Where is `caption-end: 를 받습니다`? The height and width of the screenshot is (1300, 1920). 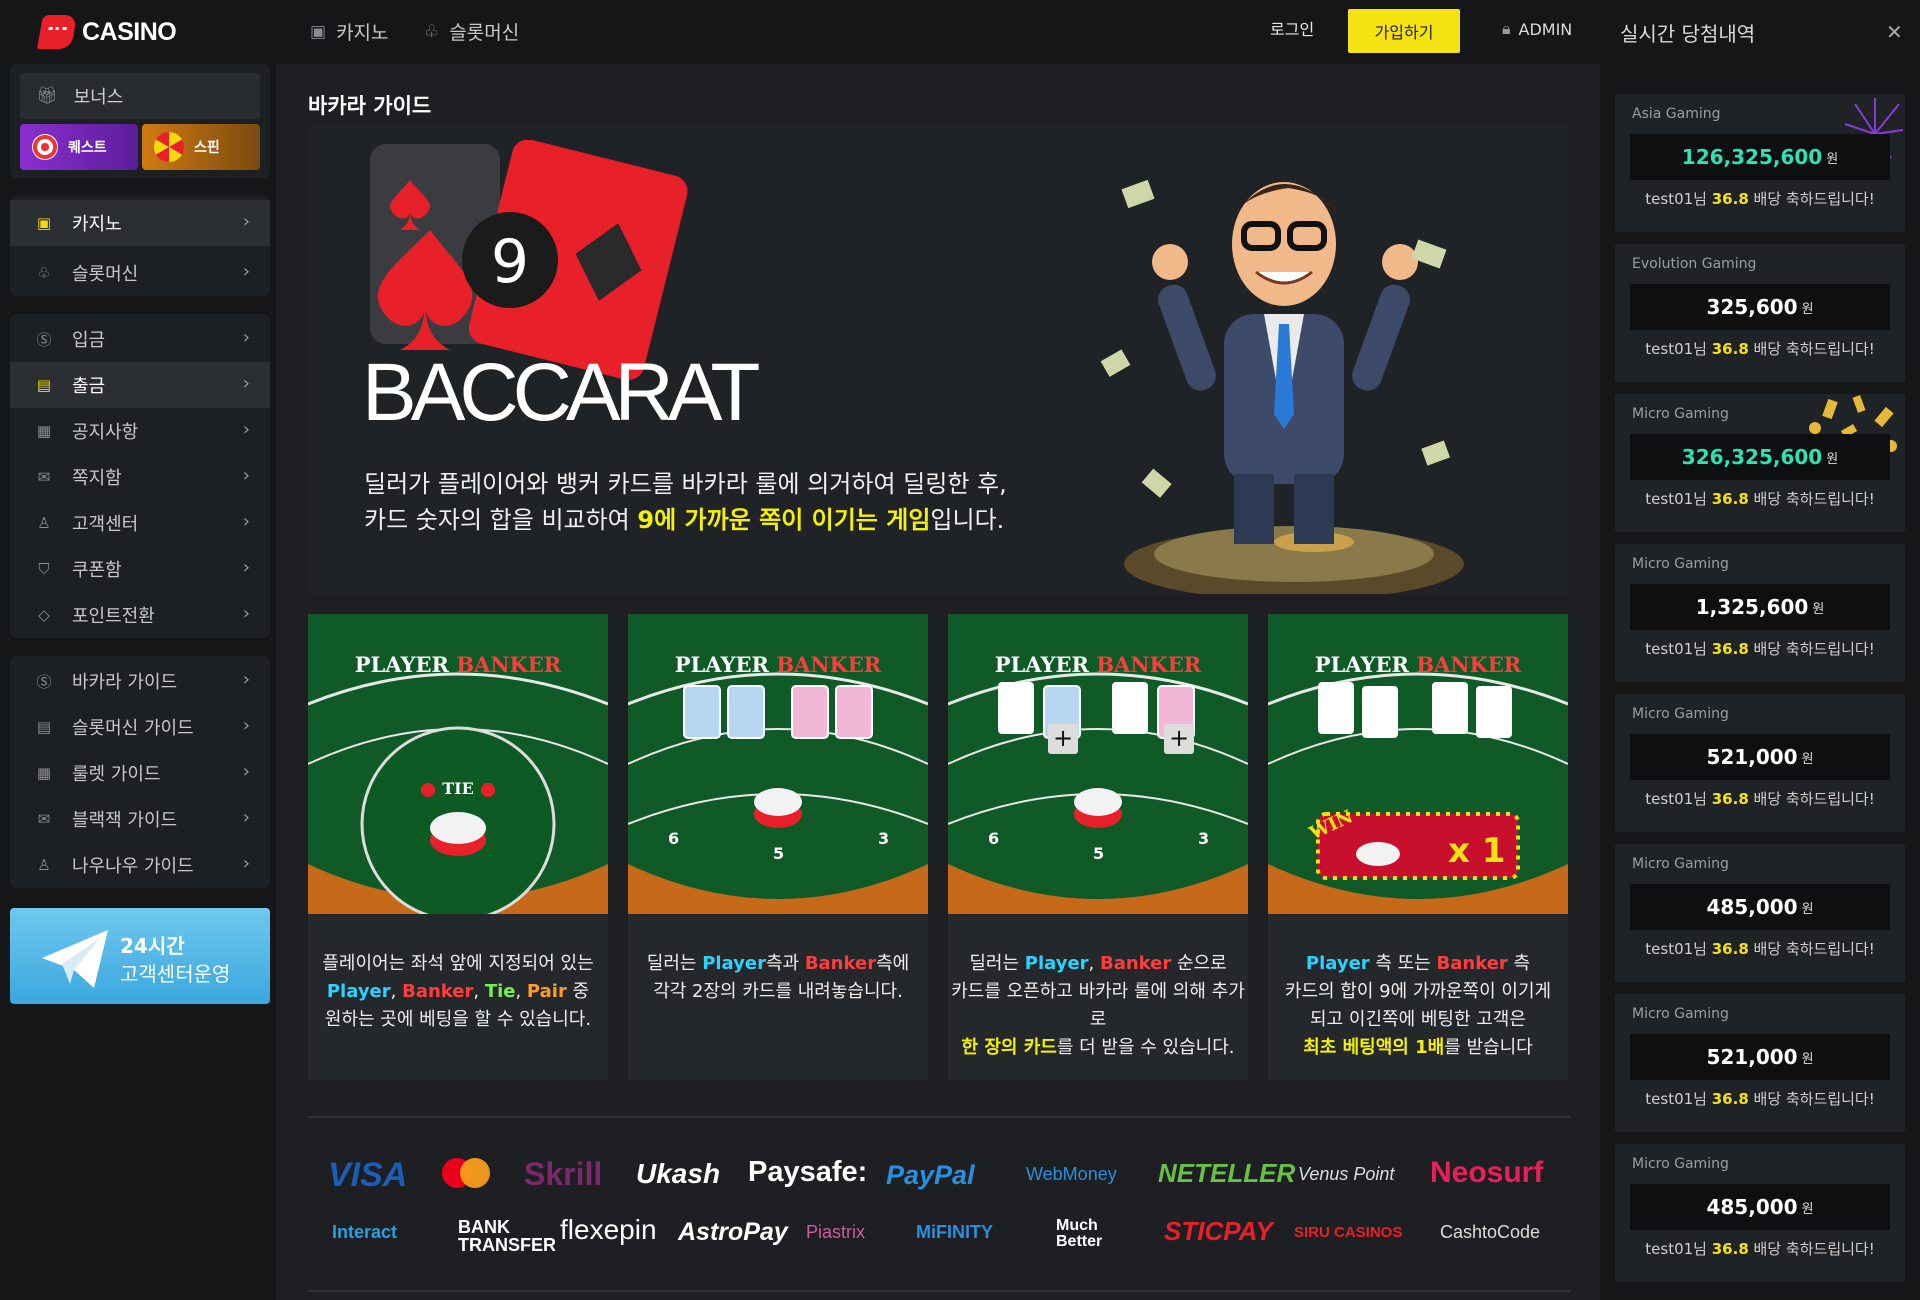
caption-end: 를 받습니다 is located at coordinates (1488, 1047).